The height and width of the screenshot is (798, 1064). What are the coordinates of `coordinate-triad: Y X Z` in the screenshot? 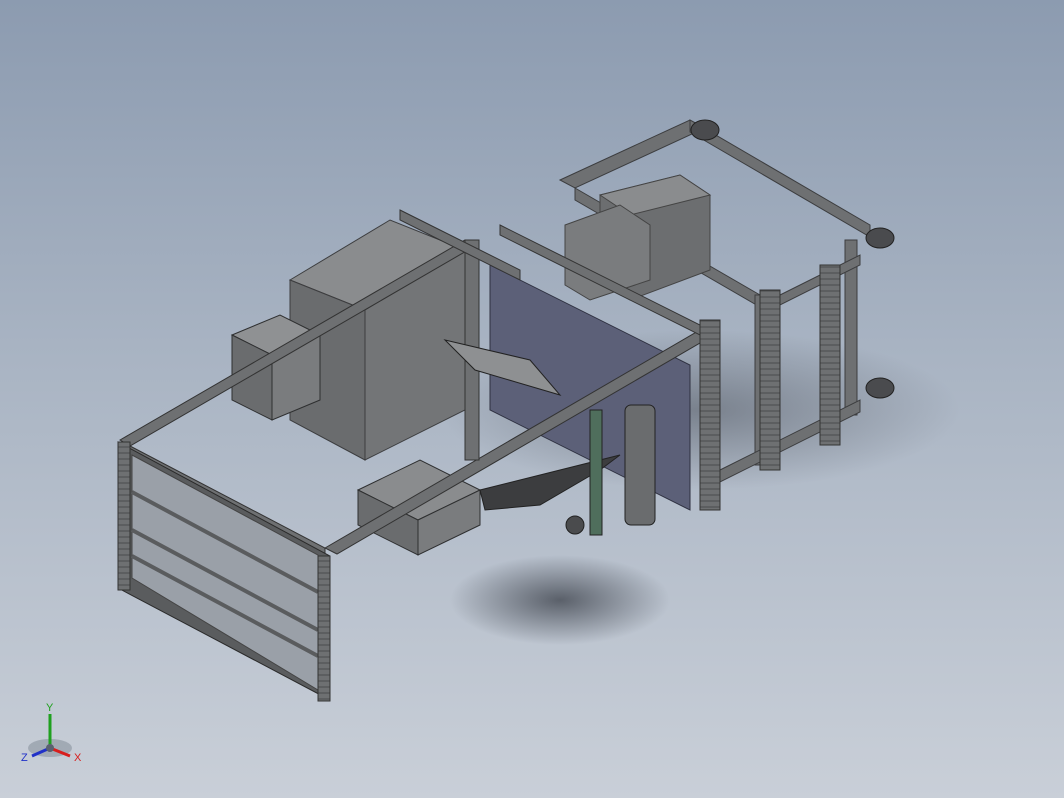 It's located at (51, 733).